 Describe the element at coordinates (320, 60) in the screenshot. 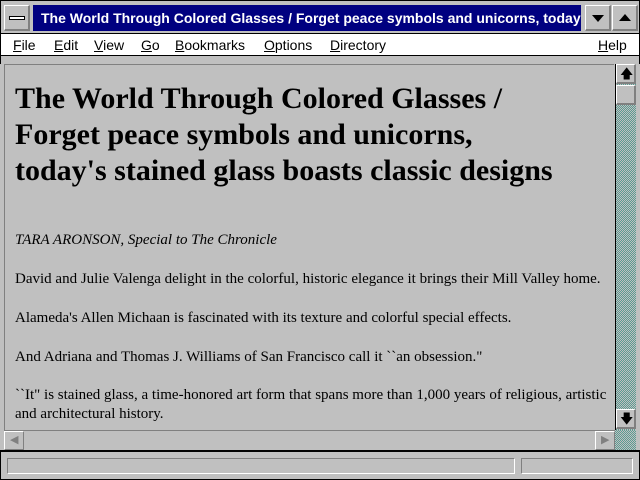

I see `toolbar-strip` at that location.